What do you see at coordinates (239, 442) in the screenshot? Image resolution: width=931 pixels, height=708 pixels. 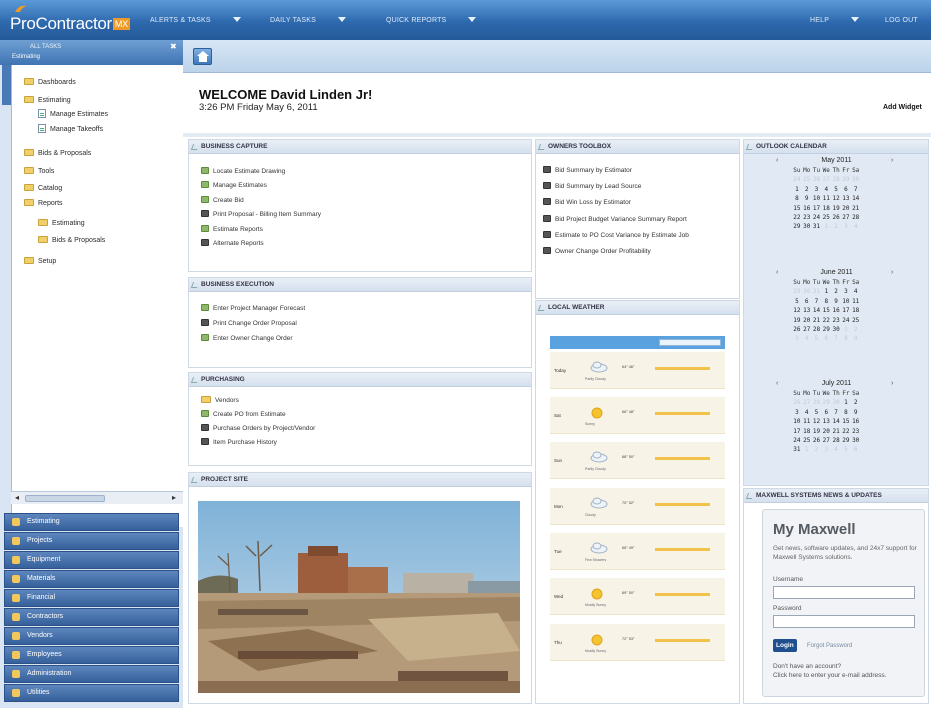 I see `link-item-purchase-history: Item Purchase History` at bounding box center [239, 442].